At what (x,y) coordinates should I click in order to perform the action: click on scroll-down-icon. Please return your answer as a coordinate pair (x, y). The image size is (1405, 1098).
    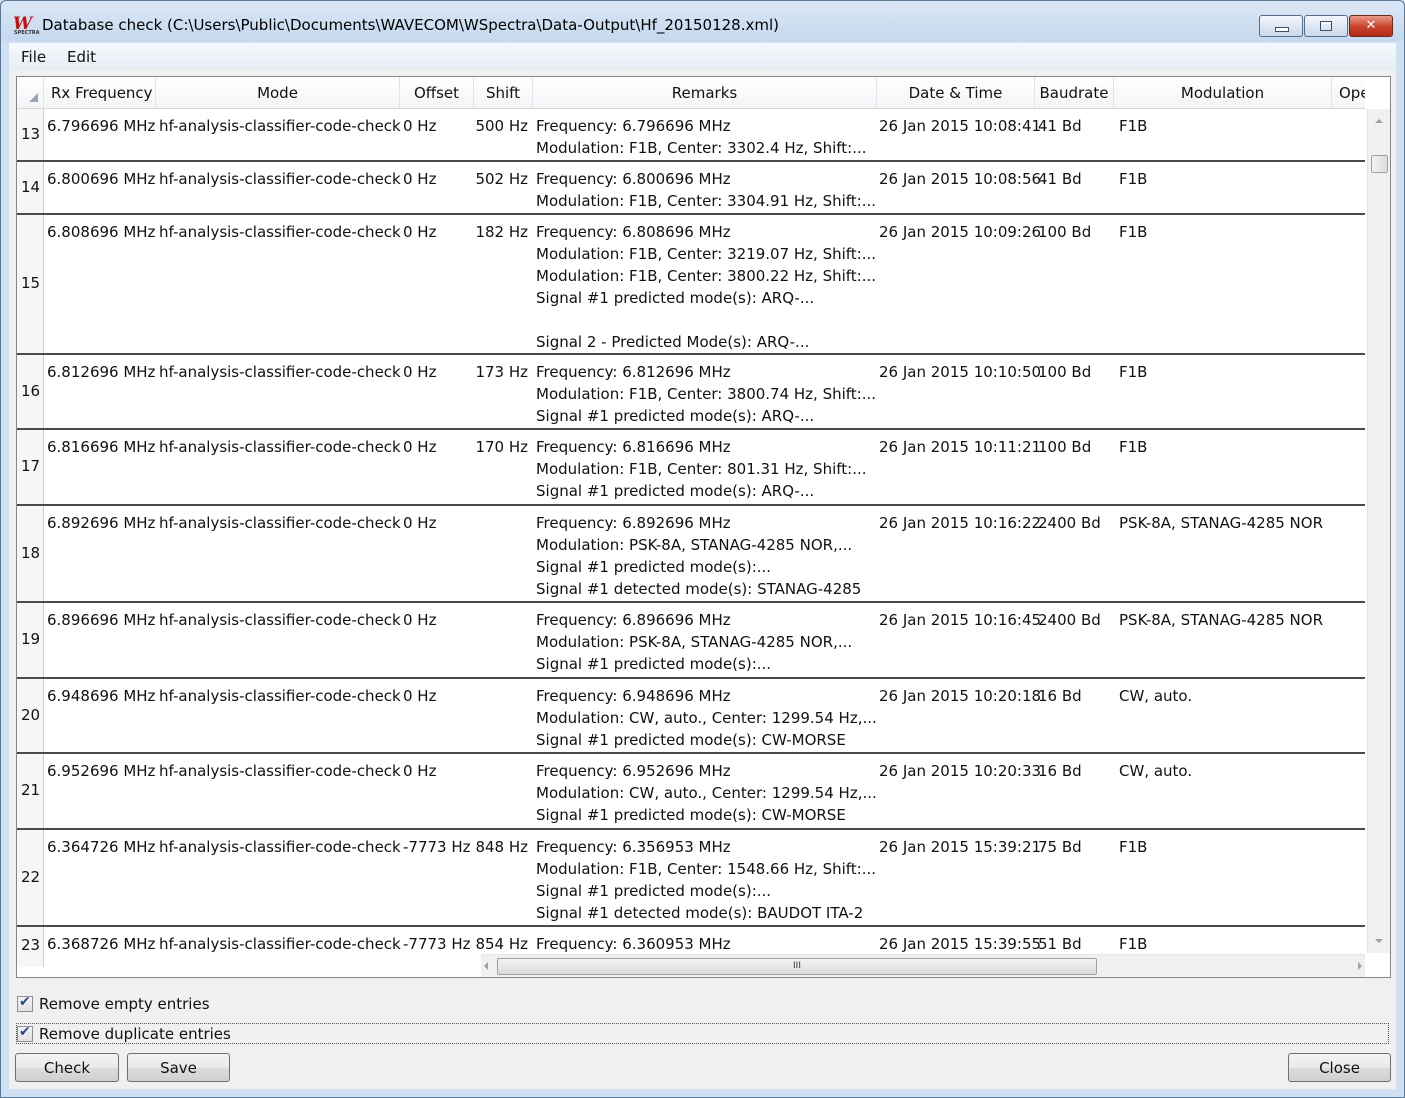
    Looking at the image, I should click on (1379, 941).